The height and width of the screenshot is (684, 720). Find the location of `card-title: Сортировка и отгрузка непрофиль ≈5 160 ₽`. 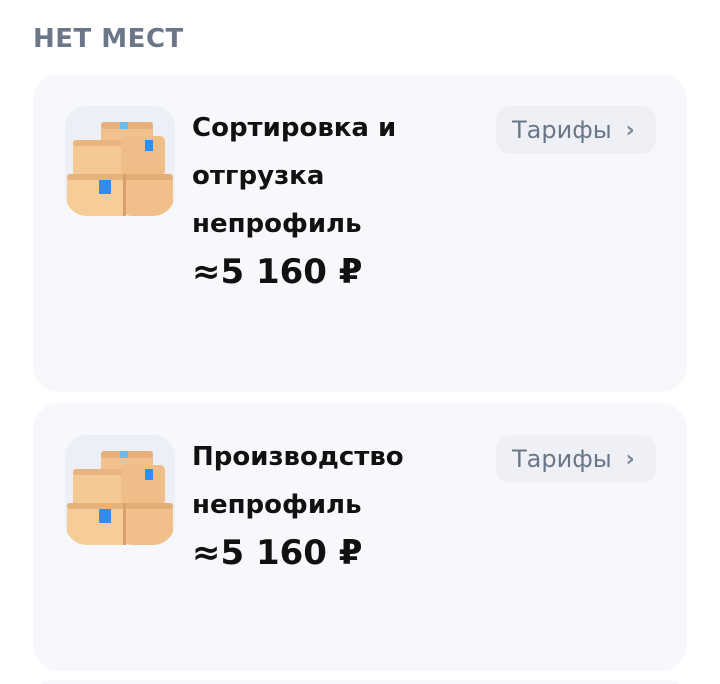

card-title: Сортировка и отгрузка непрофиль ≈5 160 ₽ is located at coordinates (337, 200).